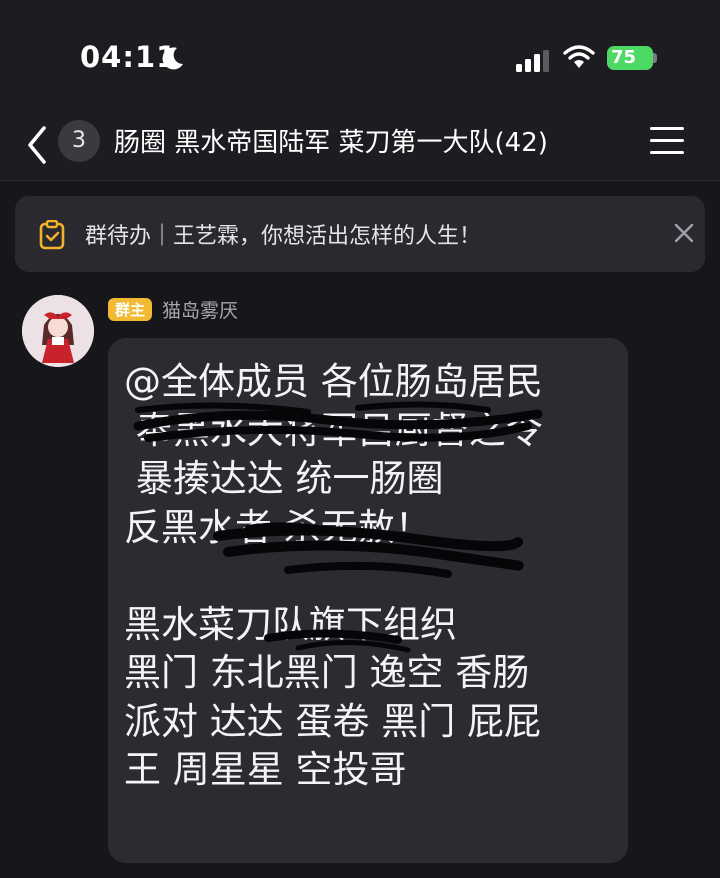  I want to click on group-todo-banner: 群待办｜王艺霖，你想活出怎样的人生！, so click(360, 234).